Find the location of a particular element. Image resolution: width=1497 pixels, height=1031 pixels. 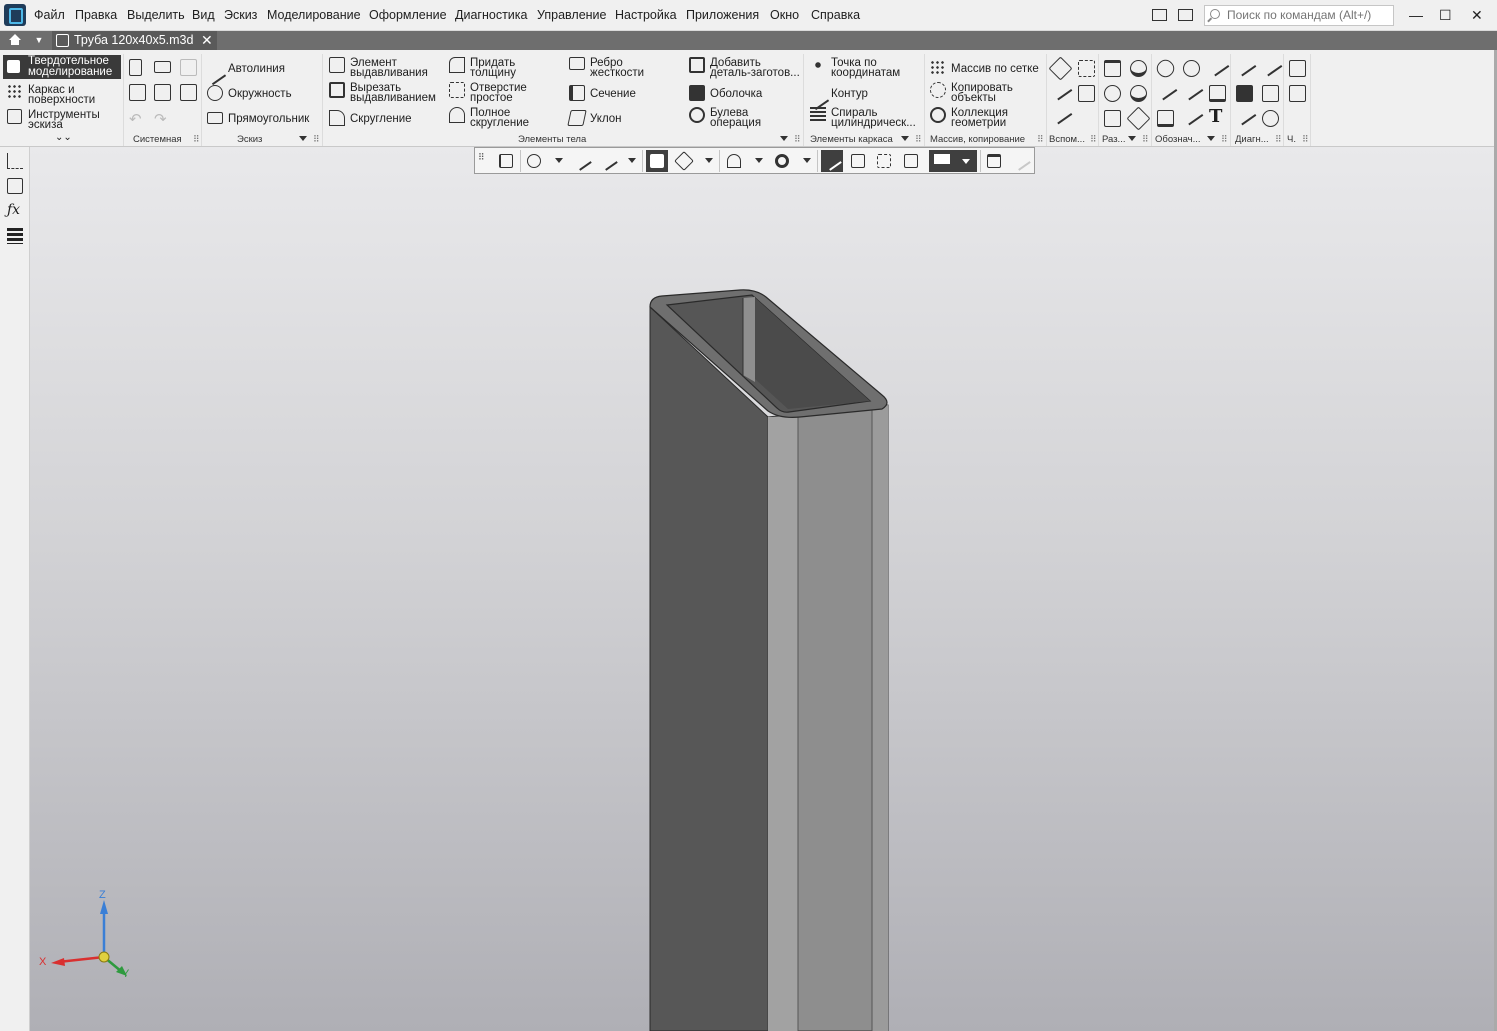

model-settings-button is located at coordinates (994, 161).